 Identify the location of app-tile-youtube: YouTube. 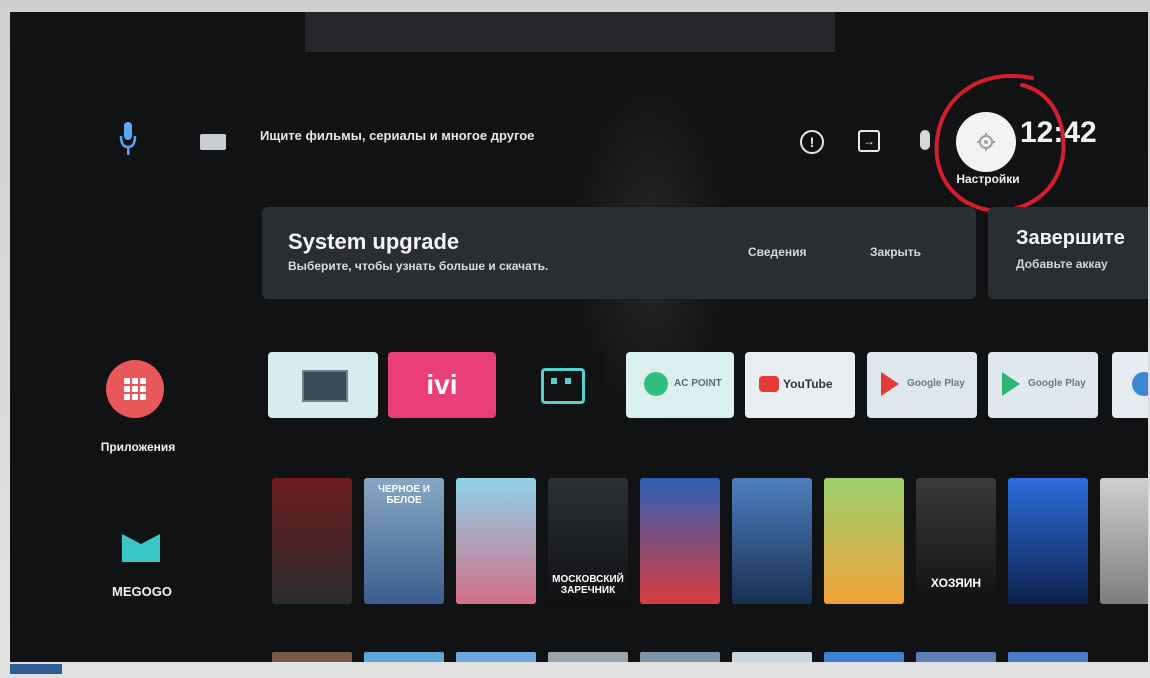
(800, 385).